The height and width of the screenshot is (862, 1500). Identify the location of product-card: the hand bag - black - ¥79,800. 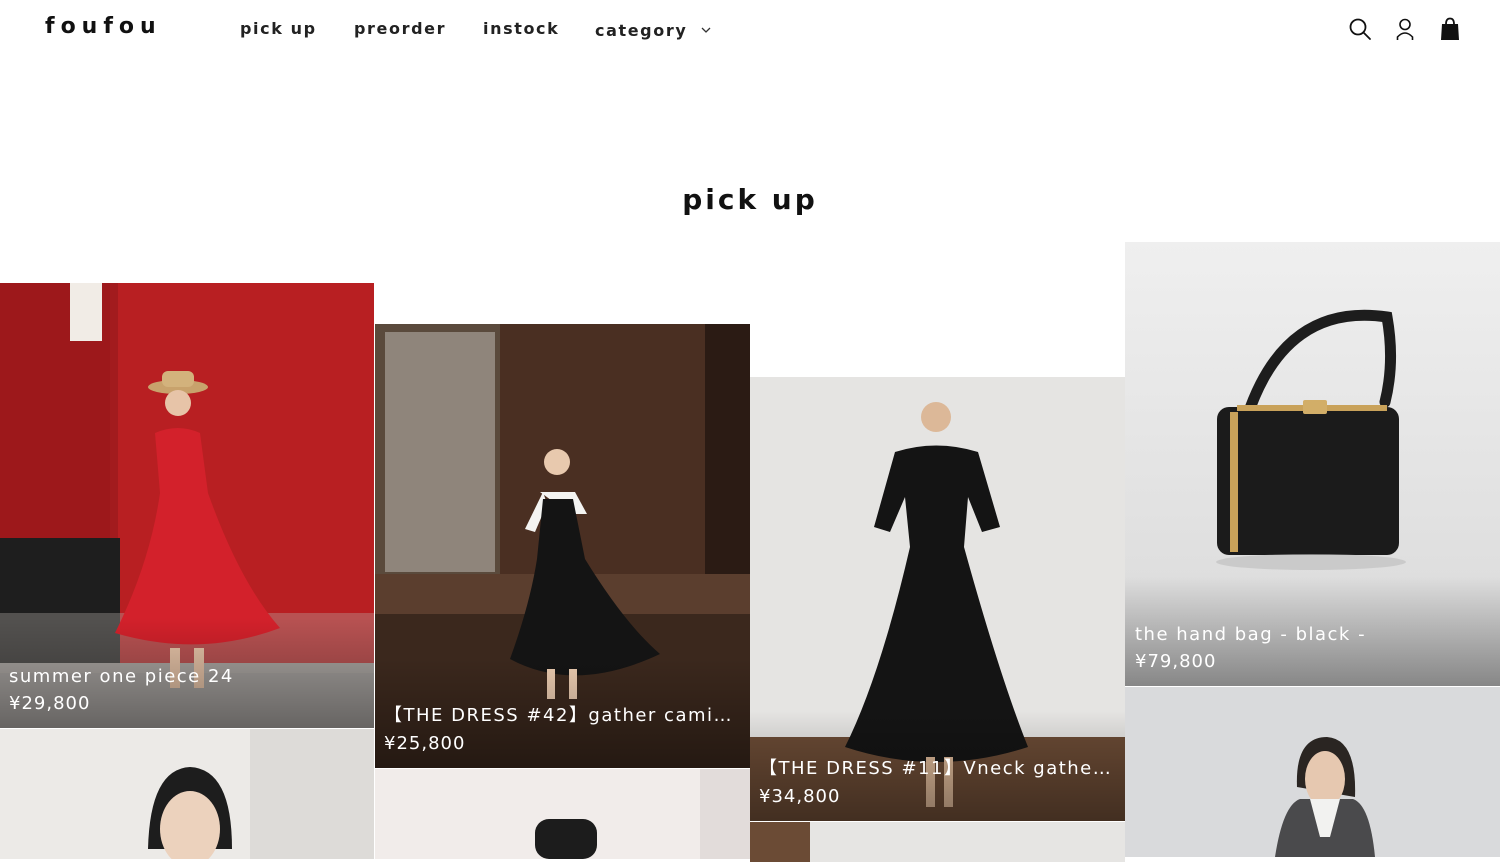
(1312, 464).